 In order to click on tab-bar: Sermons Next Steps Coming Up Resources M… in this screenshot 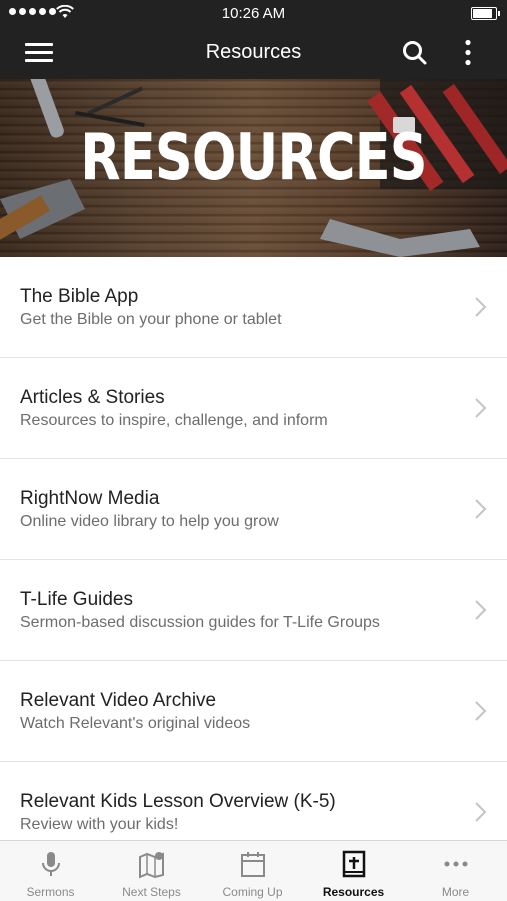, I will do `click(253, 870)`.